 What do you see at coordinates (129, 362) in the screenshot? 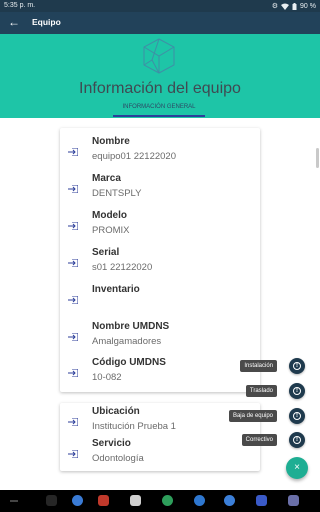
I see `field-label: Código UMDNS` at bounding box center [129, 362].